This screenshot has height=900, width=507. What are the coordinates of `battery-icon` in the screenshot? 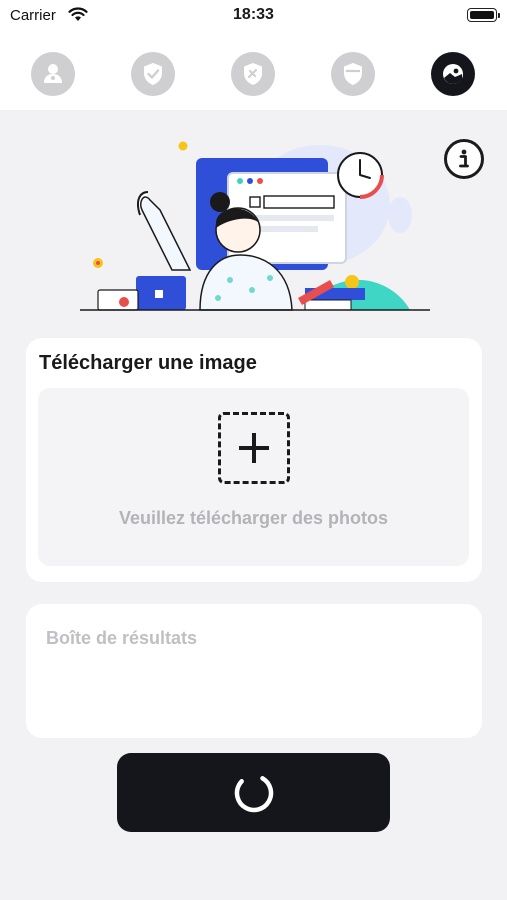 It's located at (483, 15).